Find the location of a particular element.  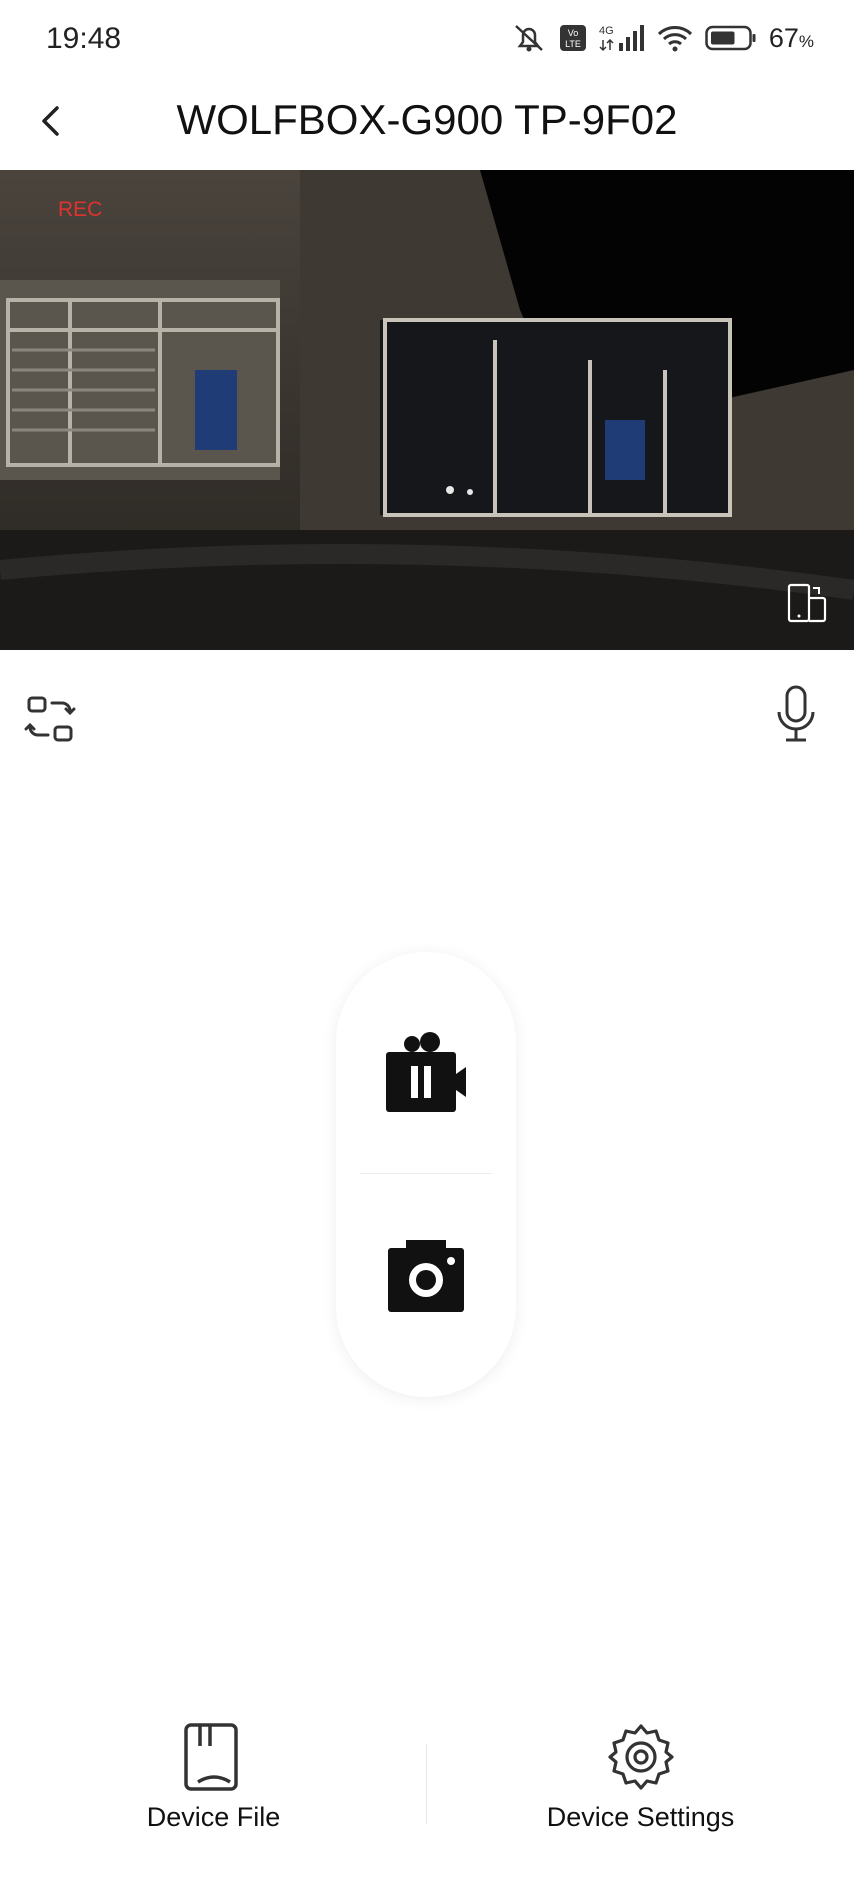

microphone-icon is located at coordinates (796, 716).